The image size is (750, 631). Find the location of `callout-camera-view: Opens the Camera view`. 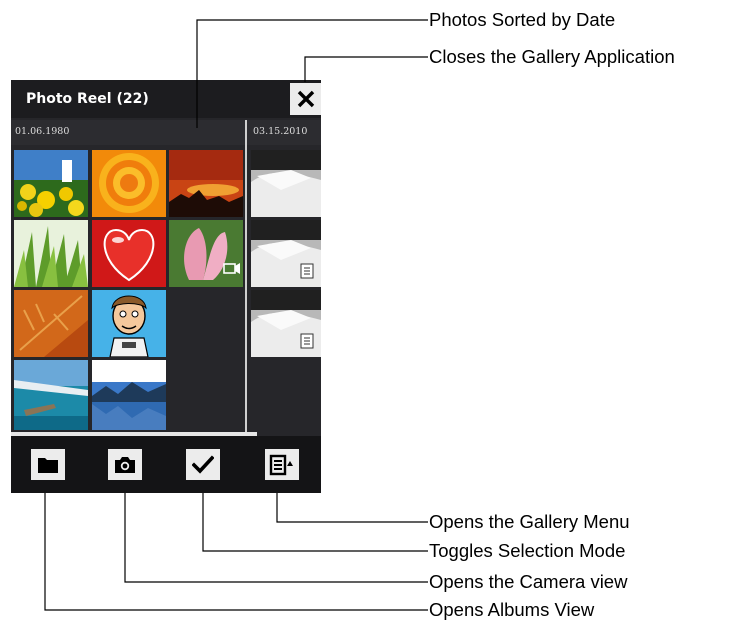

callout-camera-view: Opens the Camera view is located at coordinates (528, 581).